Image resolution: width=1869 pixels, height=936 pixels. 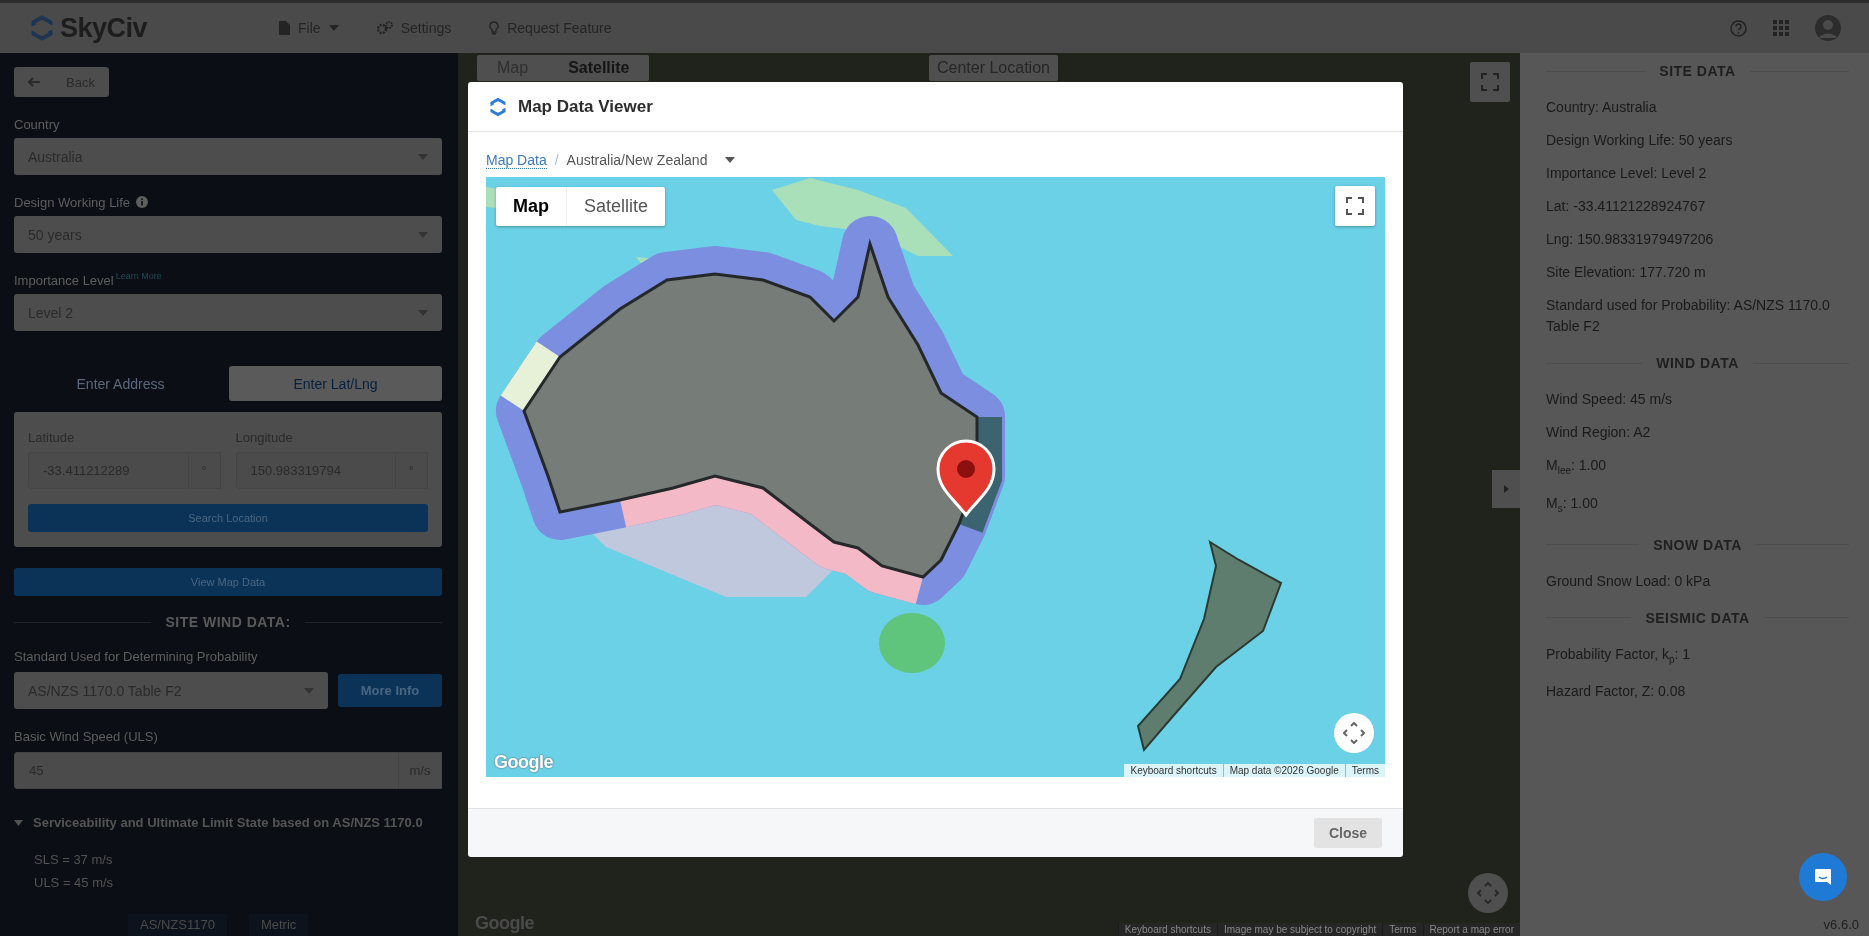 I want to click on lightbulb-icon, so click(x=494, y=28).